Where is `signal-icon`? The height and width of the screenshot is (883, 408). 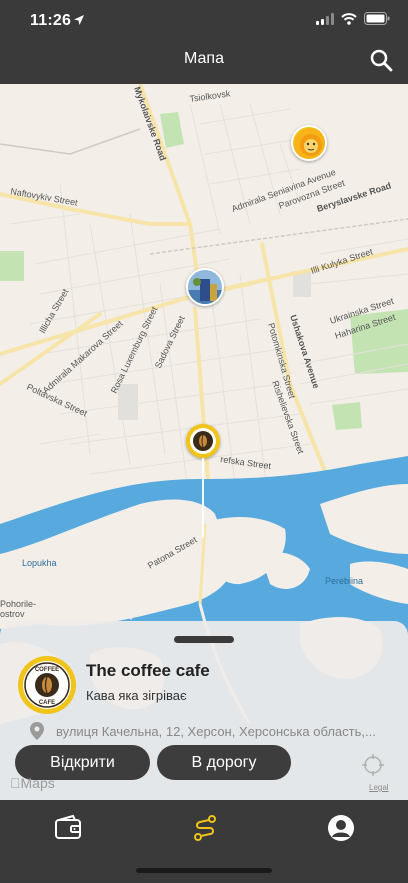 signal-icon is located at coordinates (325, 18).